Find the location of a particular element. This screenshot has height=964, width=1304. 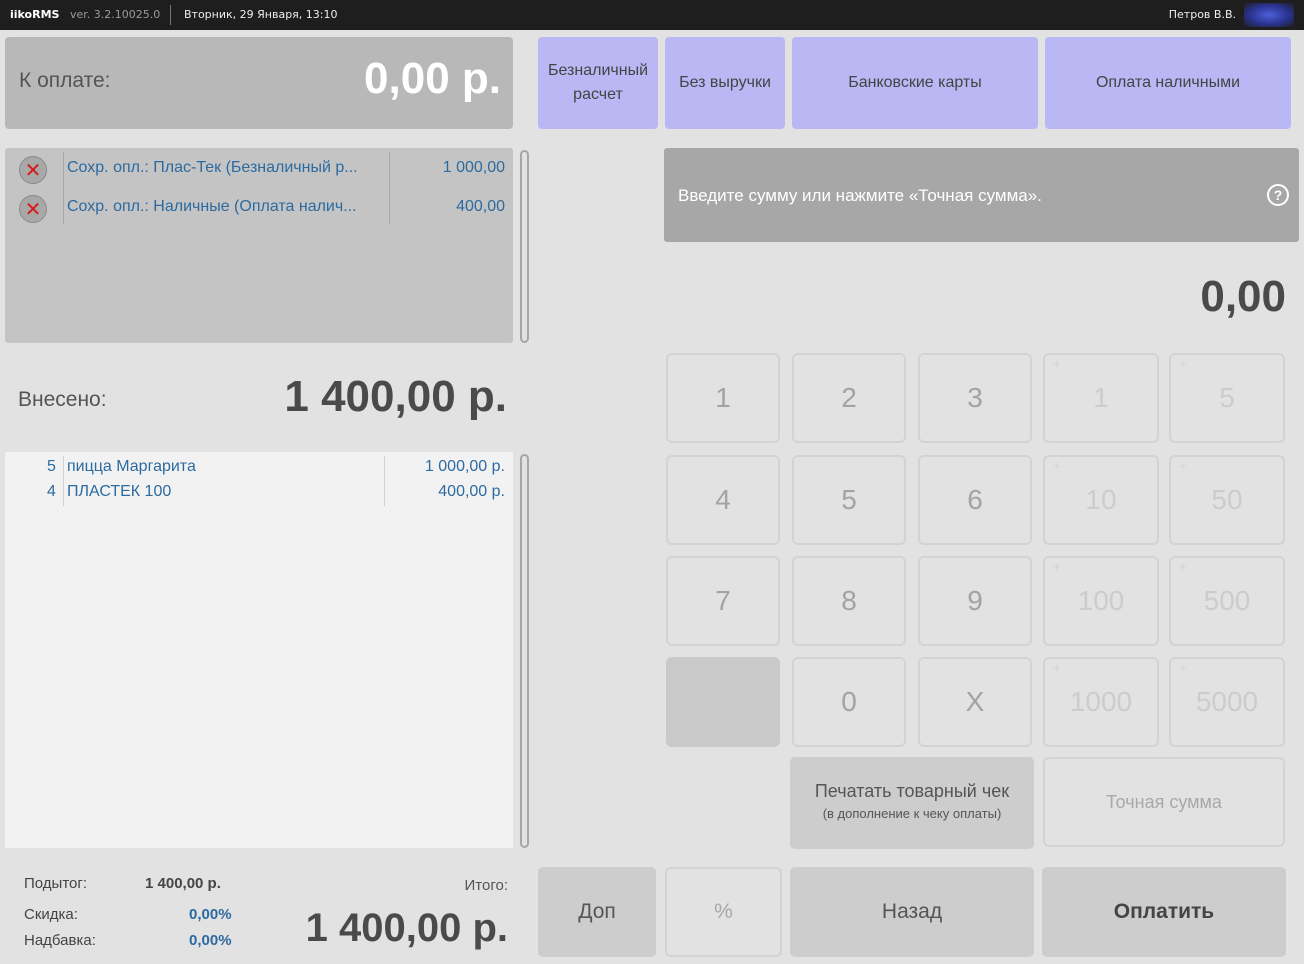

quick-add-value: 1000 is located at coordinates (1101, 701).